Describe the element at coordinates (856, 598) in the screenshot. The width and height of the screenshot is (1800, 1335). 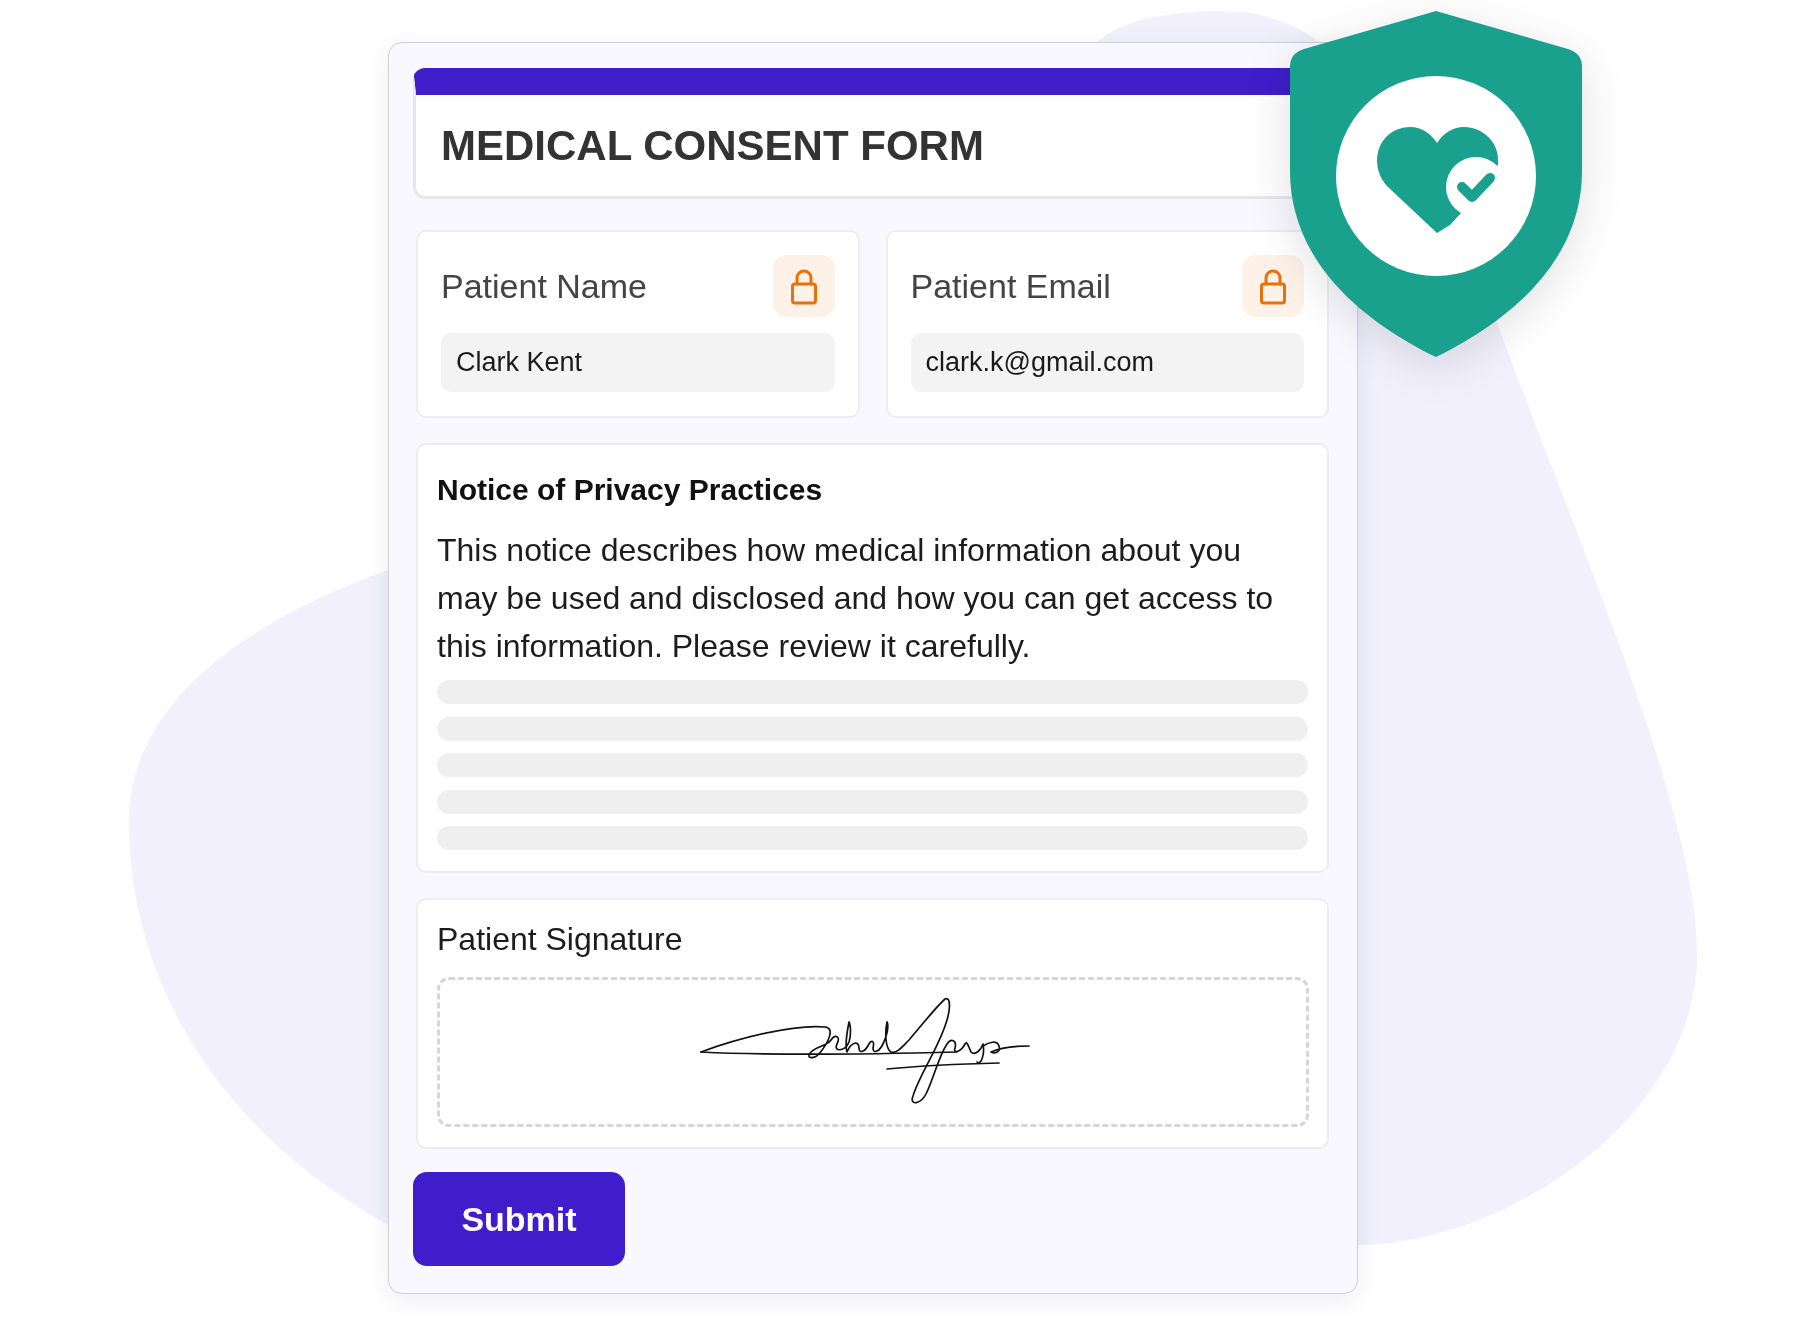
I see `notice-text: This notice describes how medical information about you may be used and disclosed and how you can get access to this information. Please review it carefully.` at that location.